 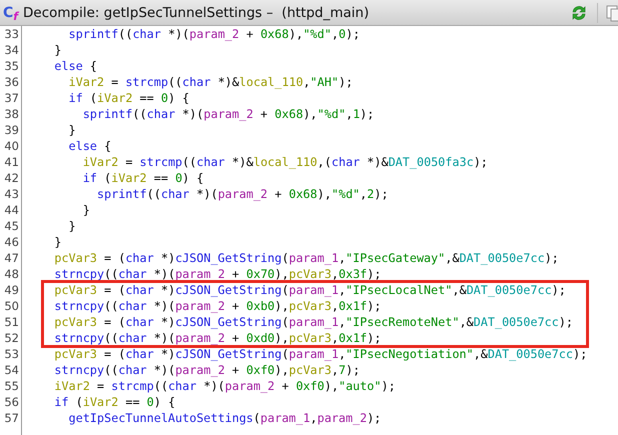 What do you see at coordinates (285, 162) in the screenshot?
I see `code-line: iVar2 = strcmp((char *)&local_110,(char *)&DAT_0050fa3c);` at bounding box center [285, 162].